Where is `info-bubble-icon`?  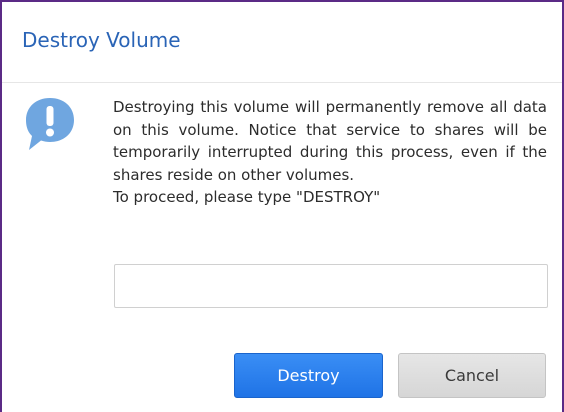 info-bubble-icon is located at coordinates (50, 124).